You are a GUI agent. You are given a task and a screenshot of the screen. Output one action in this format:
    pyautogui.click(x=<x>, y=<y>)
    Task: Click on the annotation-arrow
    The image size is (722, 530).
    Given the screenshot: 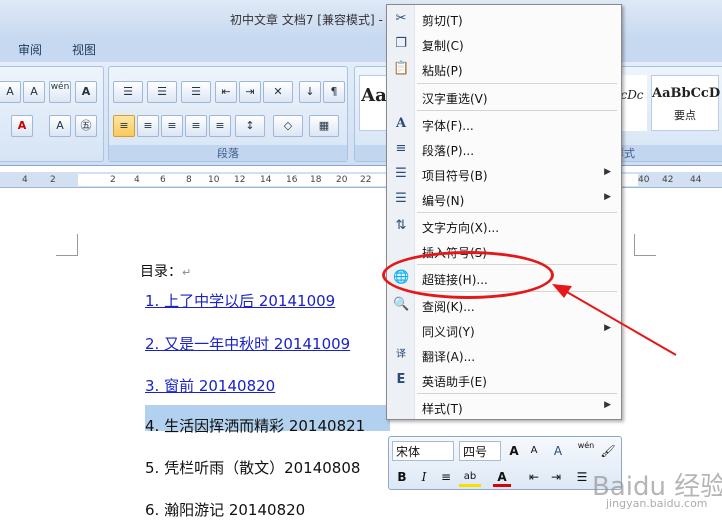 What is the action you would take?
    pyautogui.click(x=614, y=320)
    